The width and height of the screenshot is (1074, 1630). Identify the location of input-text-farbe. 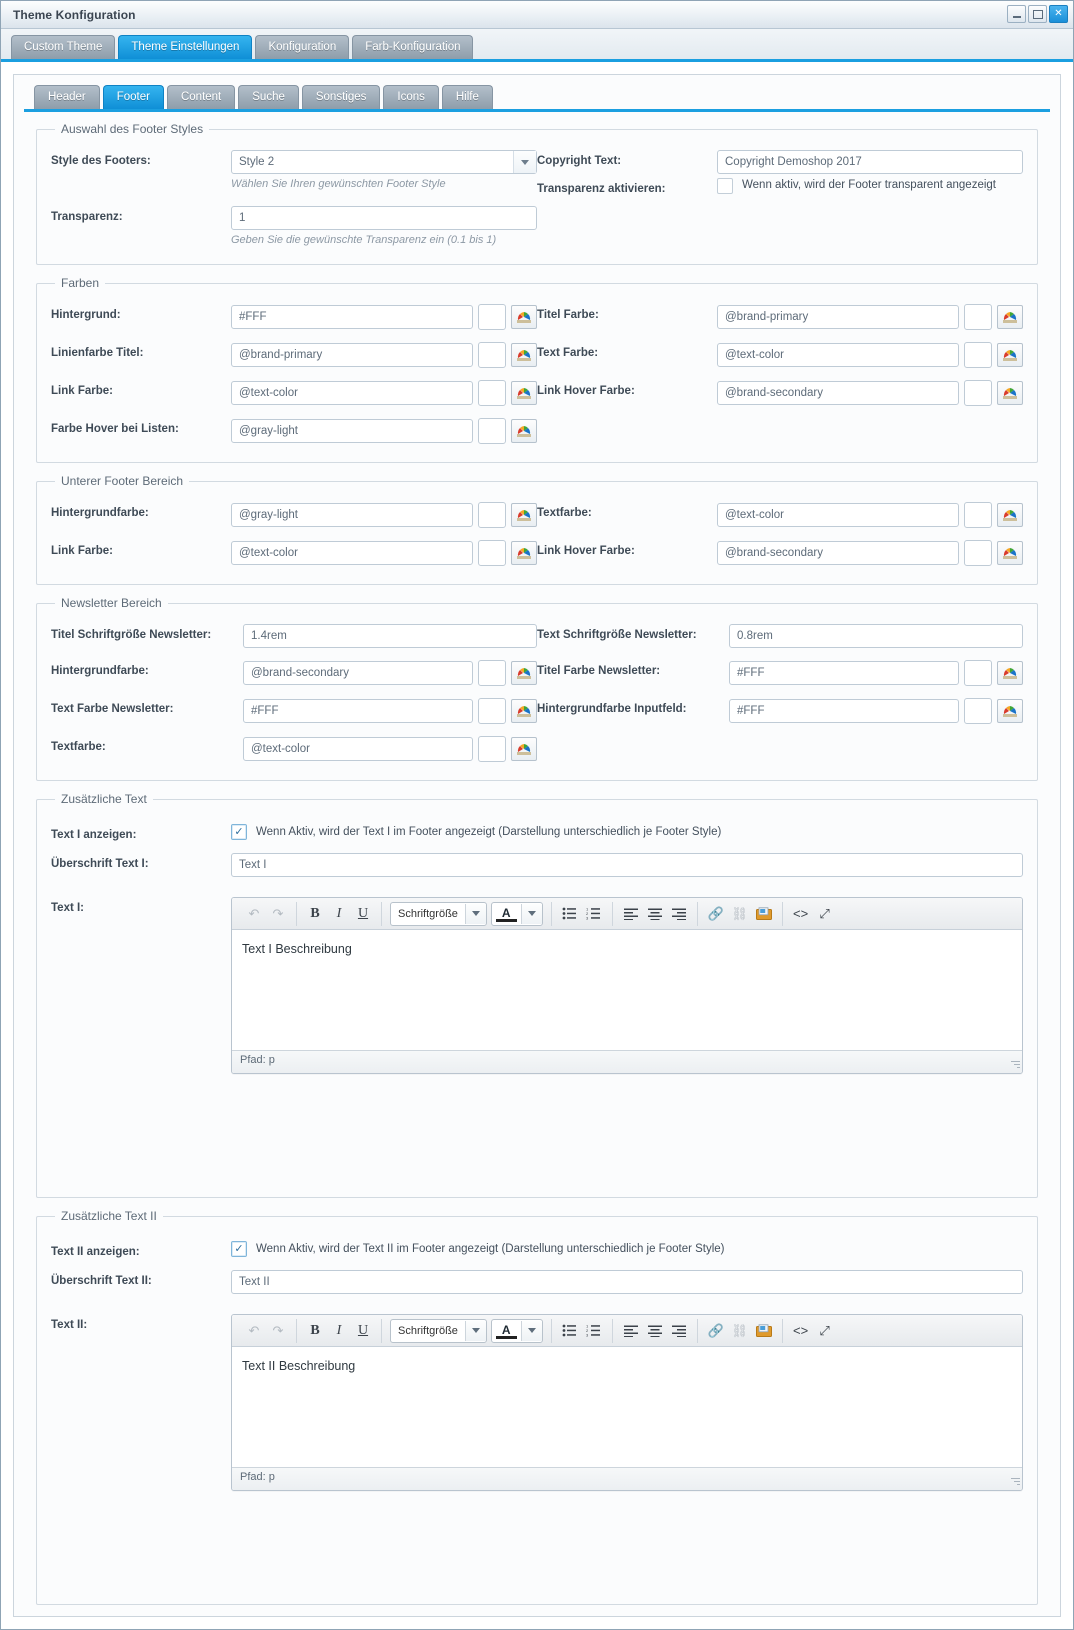
(838, 355).